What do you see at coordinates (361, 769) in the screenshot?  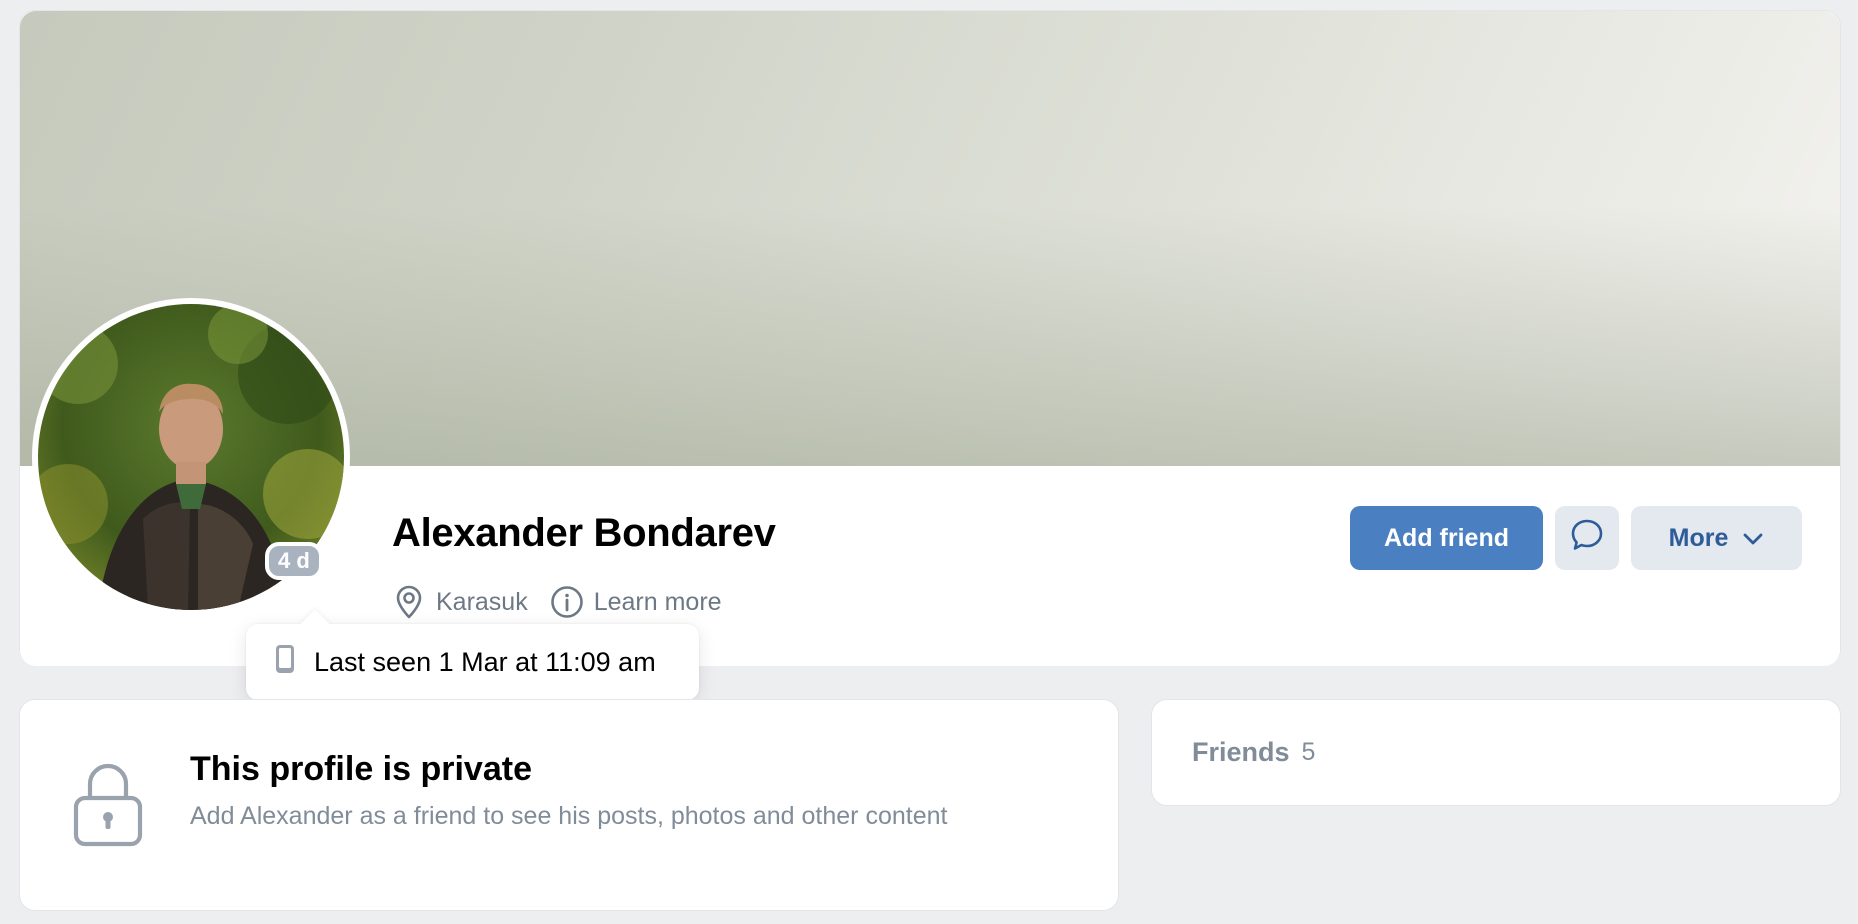 I see `private-title: This profile is private` at bounding box center [361, 769].